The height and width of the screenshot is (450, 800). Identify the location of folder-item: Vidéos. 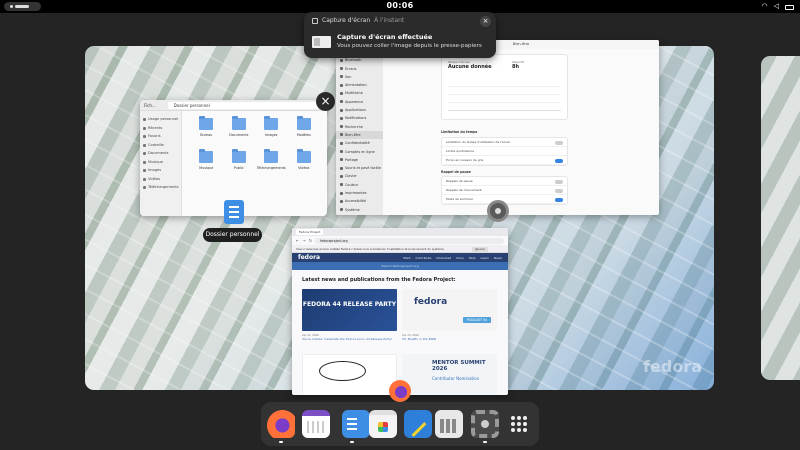
(304, 159).